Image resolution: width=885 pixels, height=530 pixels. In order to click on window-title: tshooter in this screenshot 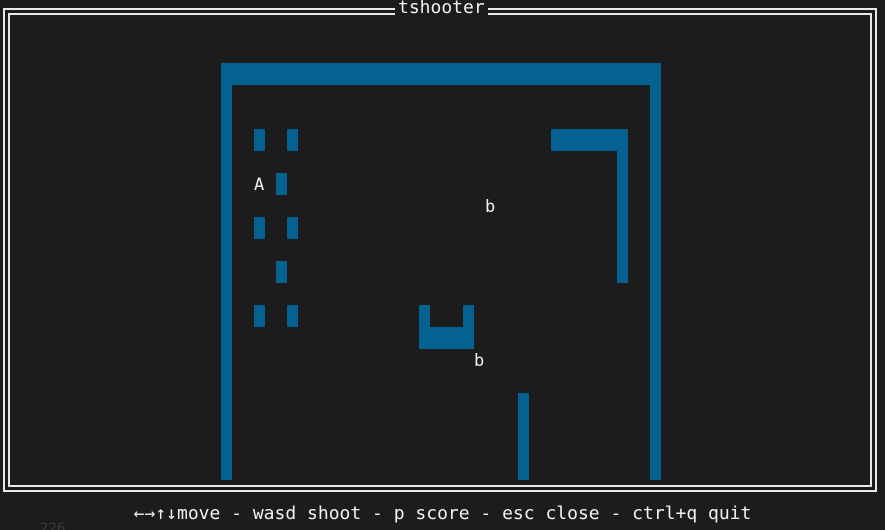, I will do `click(441, 9)`.